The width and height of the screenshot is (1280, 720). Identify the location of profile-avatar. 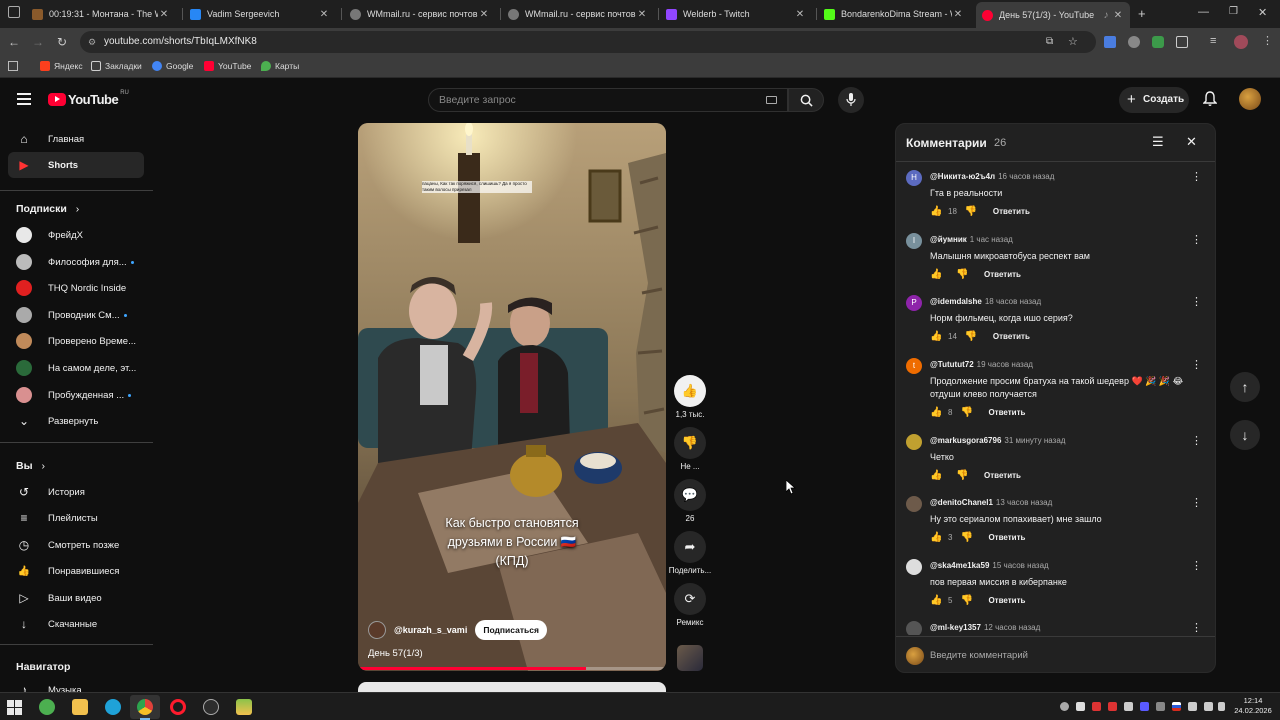
(1241, 42).